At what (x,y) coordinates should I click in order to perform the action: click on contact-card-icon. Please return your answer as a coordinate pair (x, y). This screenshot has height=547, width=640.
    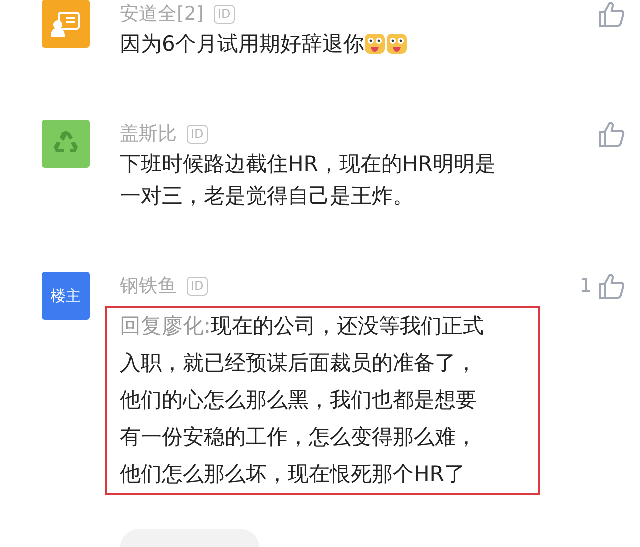
    Looking at the image, I should click on (66, 24).